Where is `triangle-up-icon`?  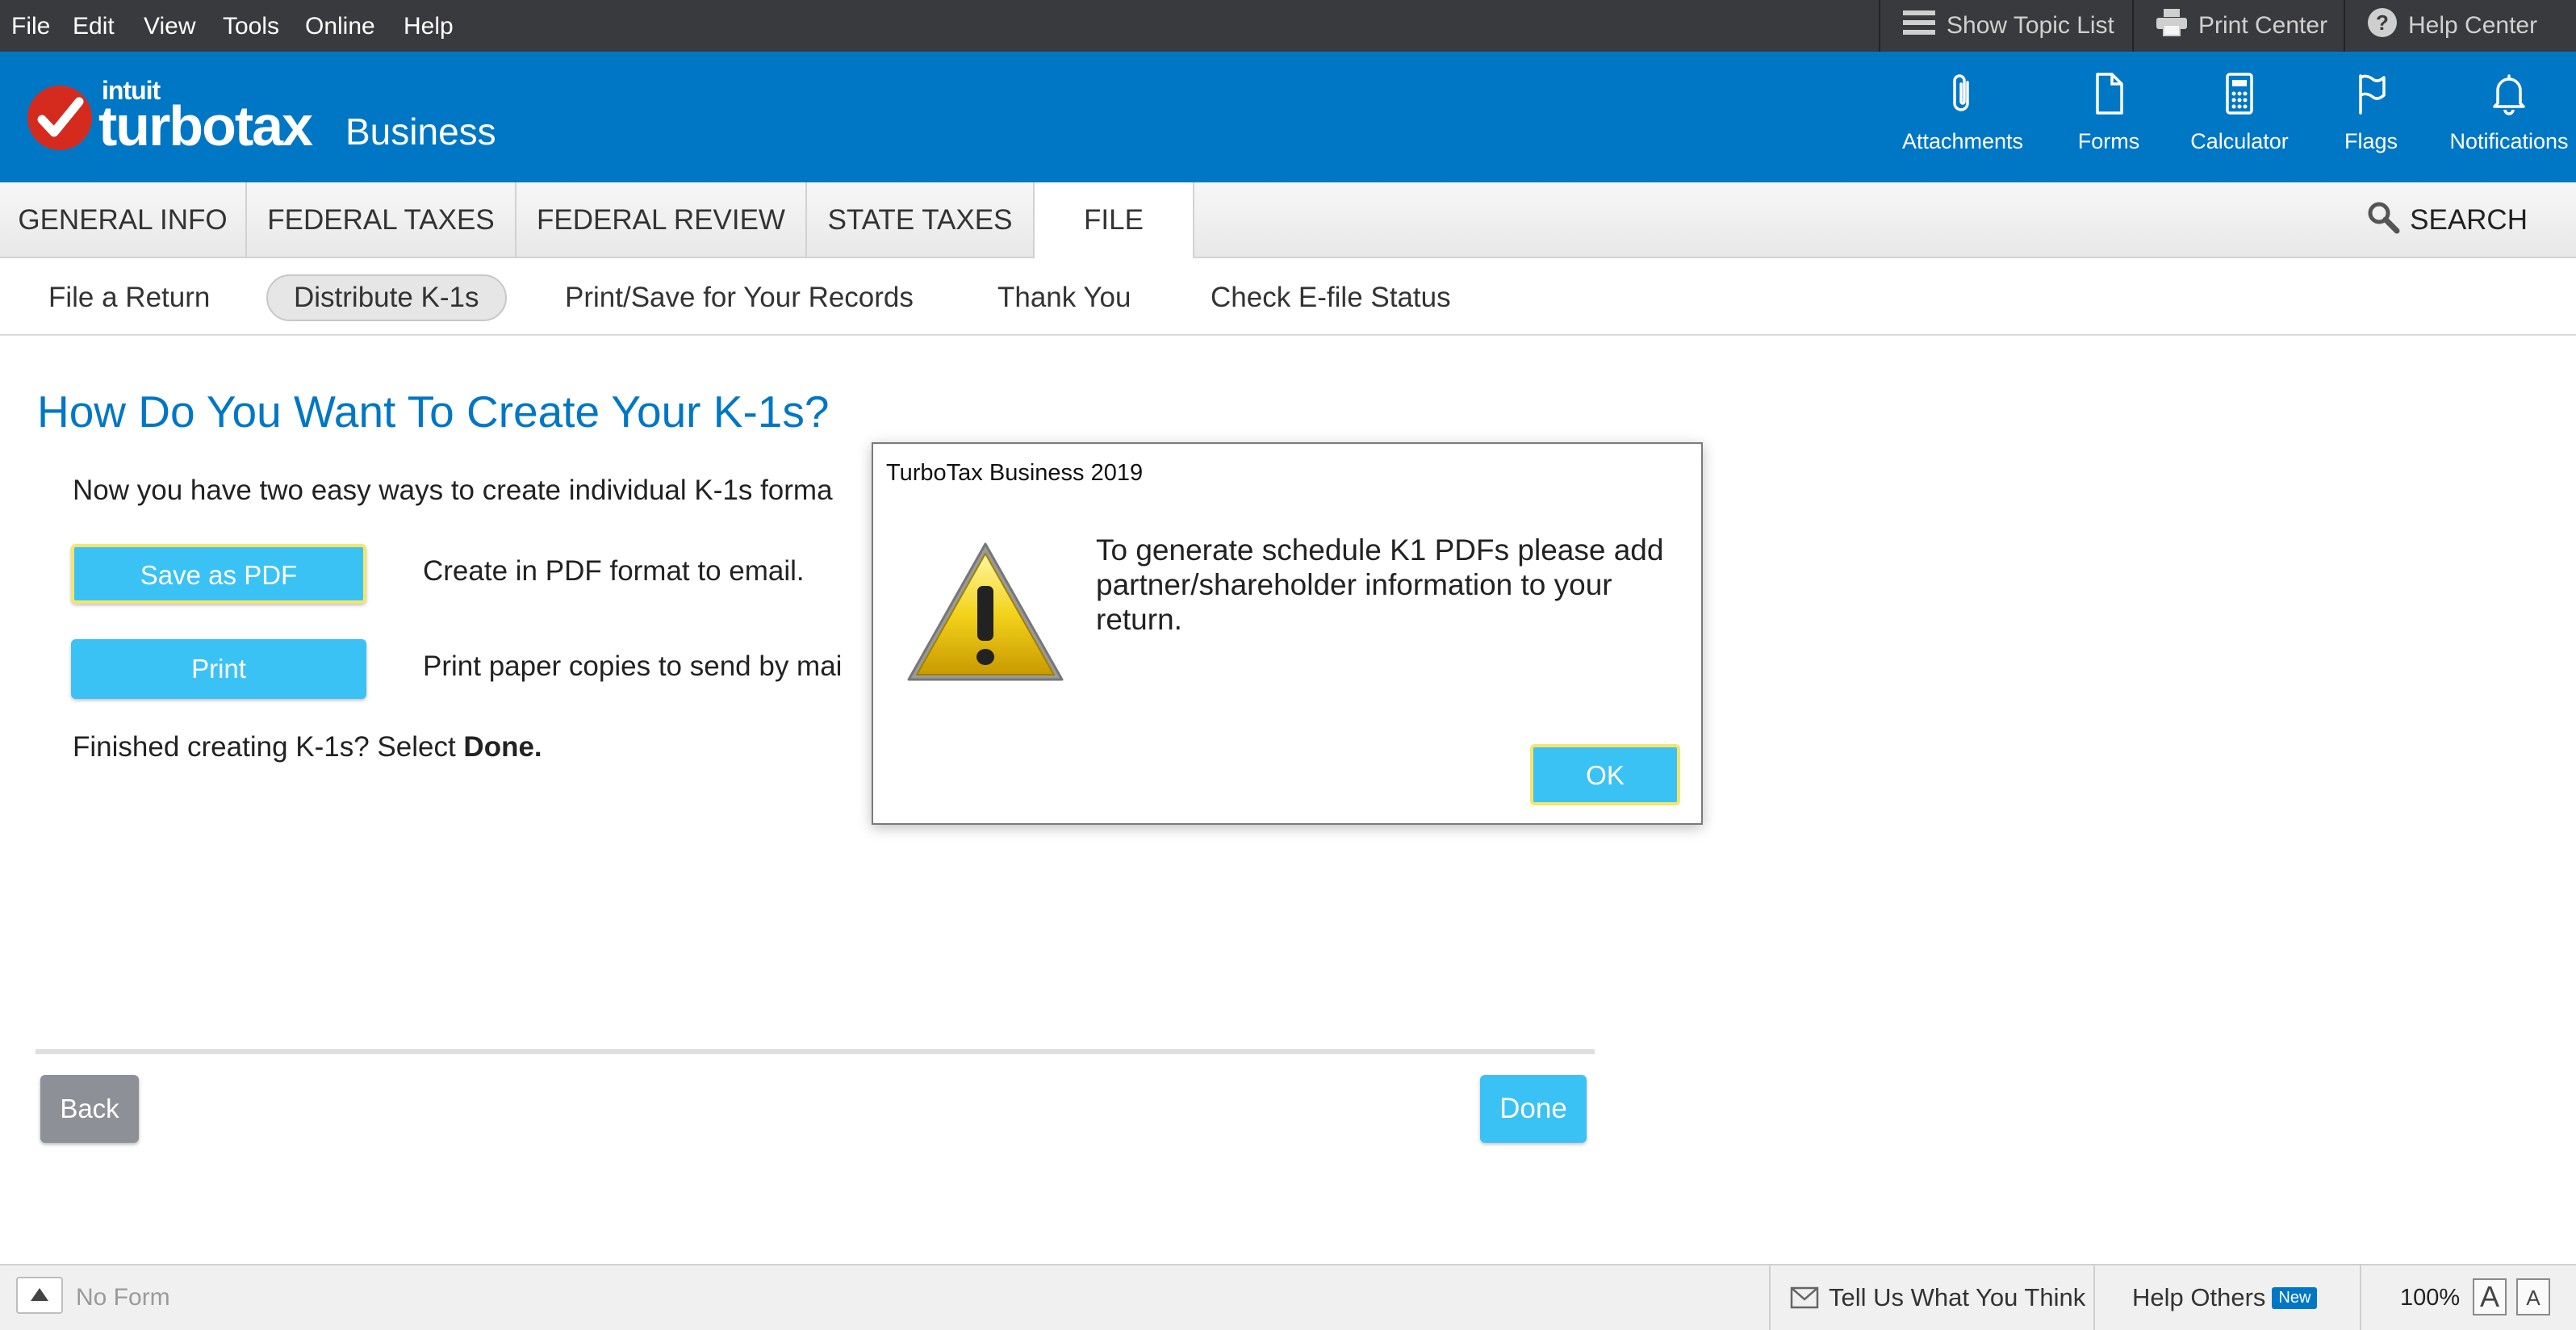
triangle-up-icon is located at coordinates (39, 1302).